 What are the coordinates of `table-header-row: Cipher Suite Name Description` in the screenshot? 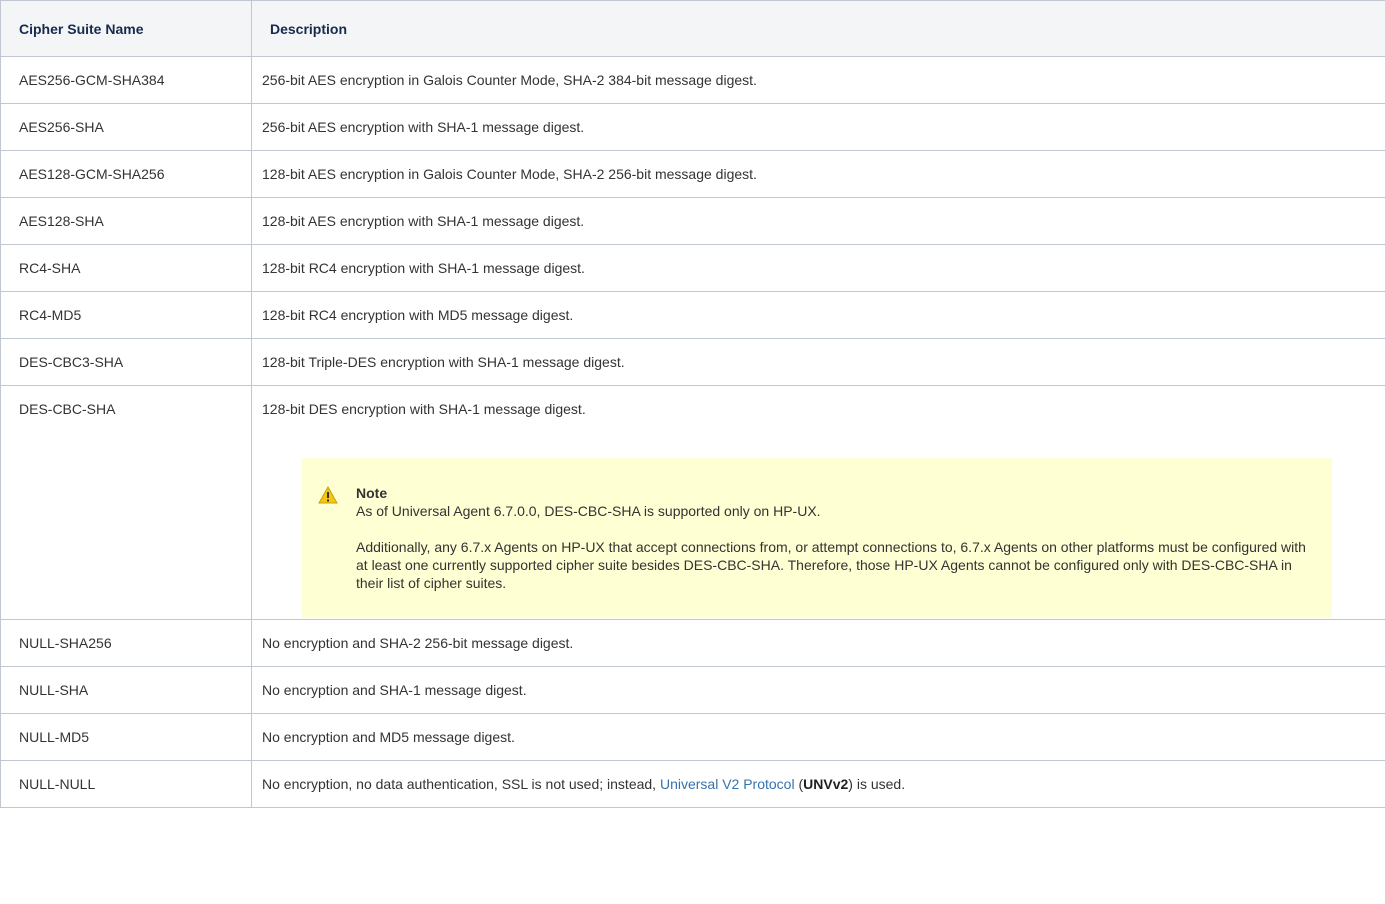 It's located at (692, 28).